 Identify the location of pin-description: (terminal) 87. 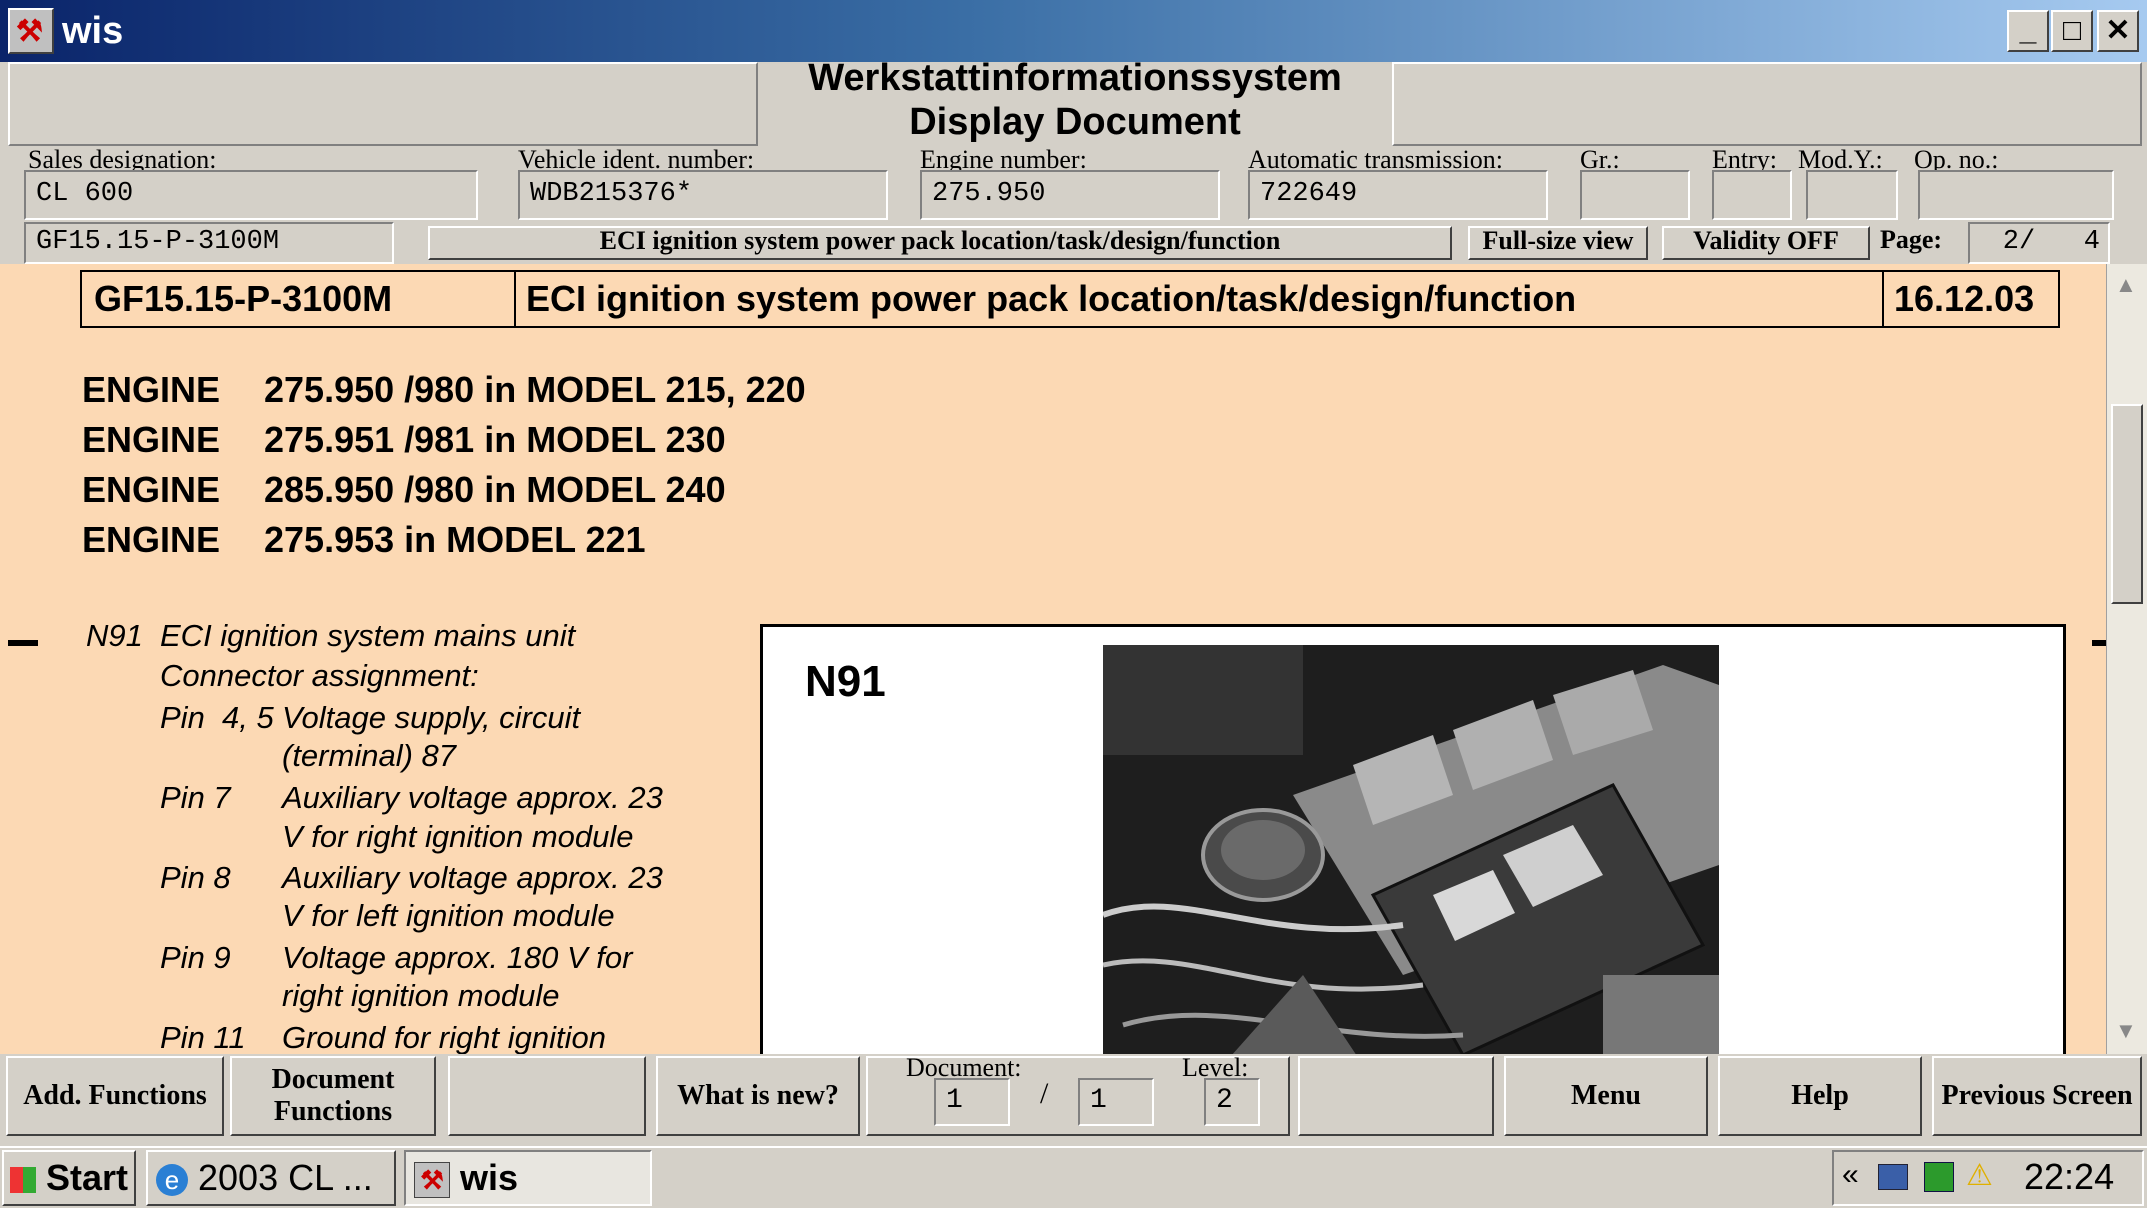
(369, 755).